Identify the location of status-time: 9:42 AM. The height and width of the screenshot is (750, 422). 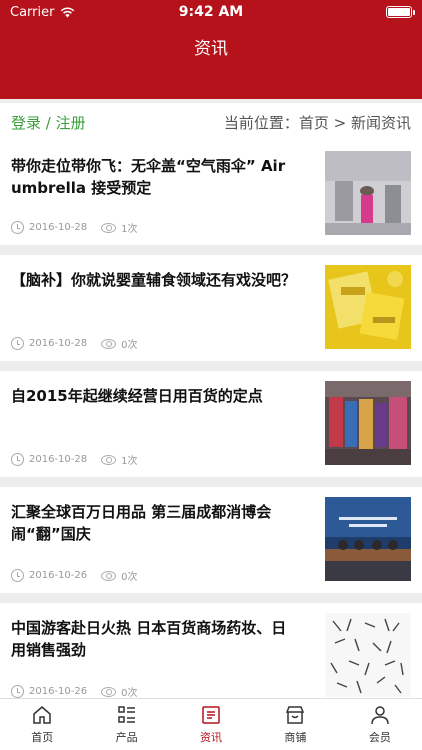
(211, 12).